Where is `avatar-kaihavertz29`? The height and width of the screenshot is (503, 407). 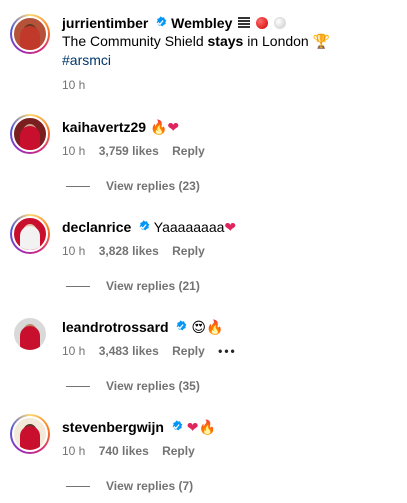 avatar-kaihavertz29 is located at coordinates (30, 134).